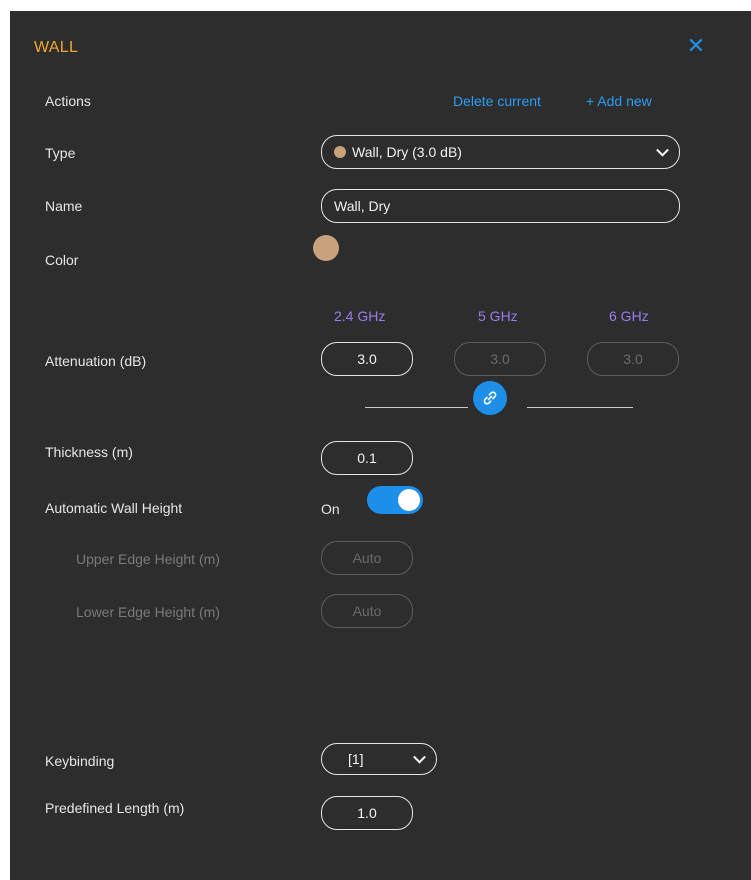 The width and height of the screenshot is (751, 880). What do you see at coordinates (64, 206) in the screenshot?
I see `name-label: Name` at bounding box center [64, 206].